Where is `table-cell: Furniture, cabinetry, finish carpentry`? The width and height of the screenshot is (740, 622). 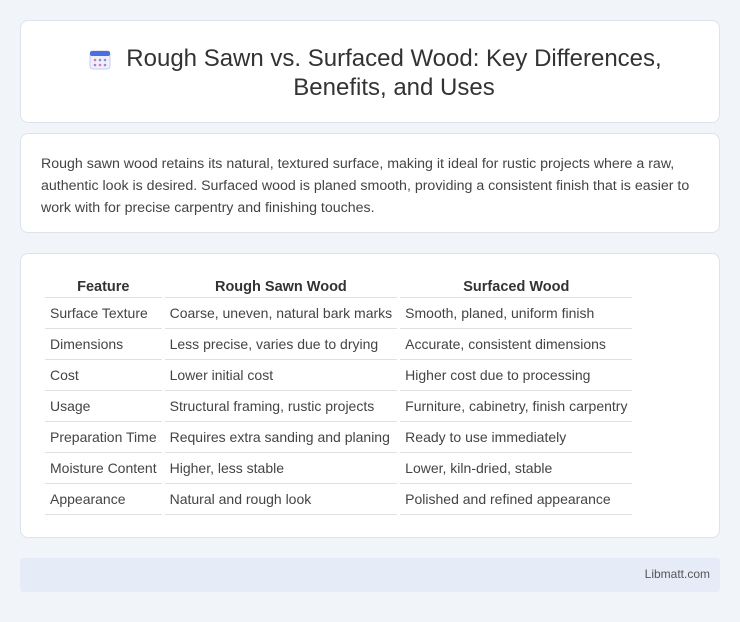 table-cell: Furniture, cabinetry, finish carpentry is located at coordinates (516, 406).